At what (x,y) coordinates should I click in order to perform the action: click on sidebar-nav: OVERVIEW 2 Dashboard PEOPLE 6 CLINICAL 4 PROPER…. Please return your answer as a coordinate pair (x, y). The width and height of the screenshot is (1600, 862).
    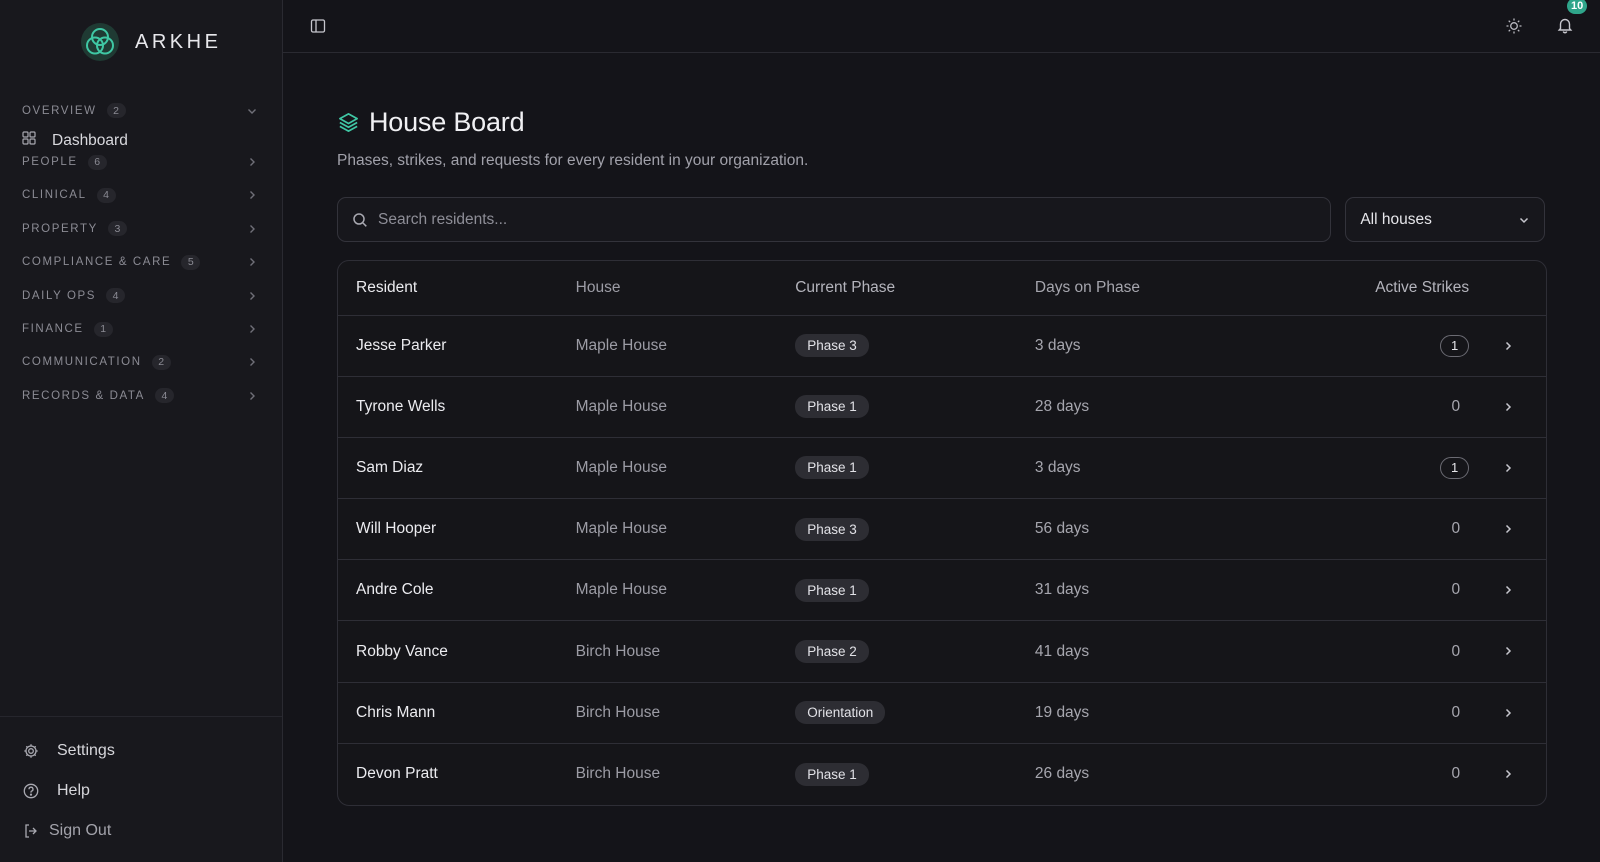
    Looking at the image, I should click on (141, 248).